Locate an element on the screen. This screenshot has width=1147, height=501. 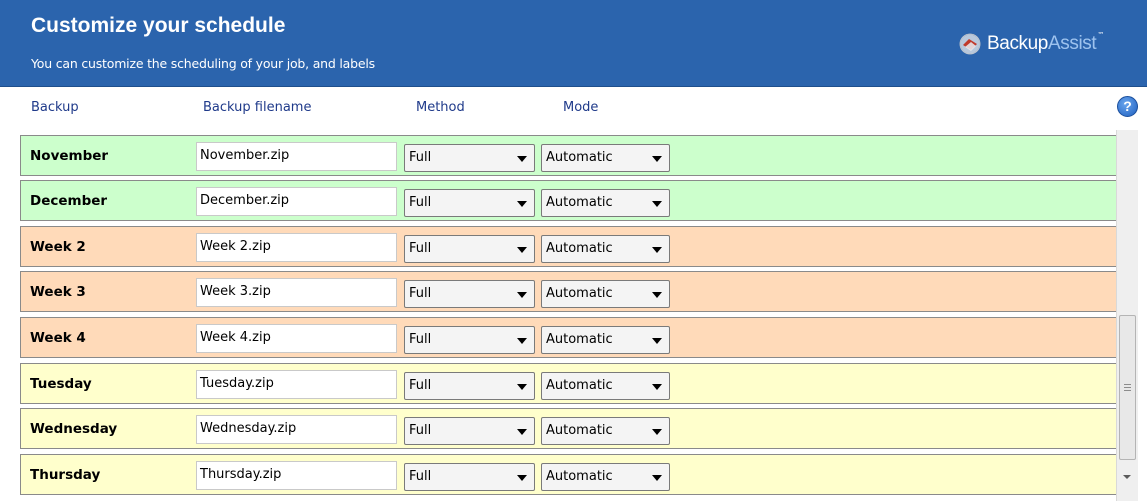
filename-input: November.zip is located at coordinates (296, 156).